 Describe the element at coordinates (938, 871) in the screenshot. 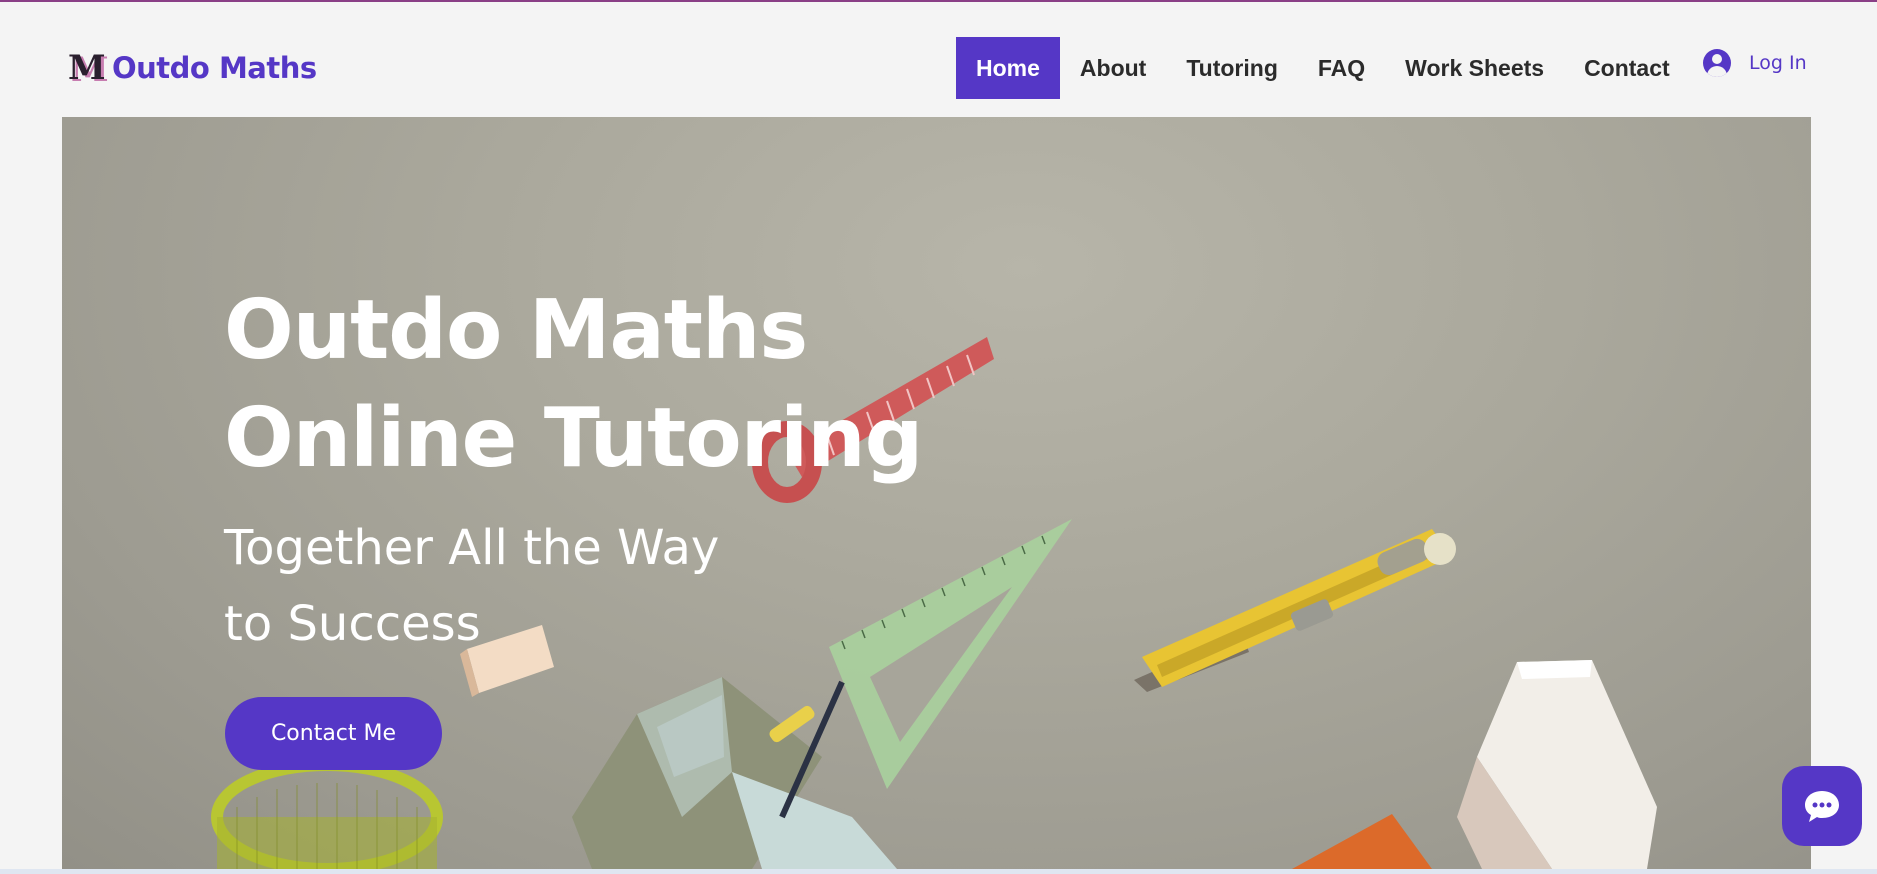

I see `bottom-strip` at that location.